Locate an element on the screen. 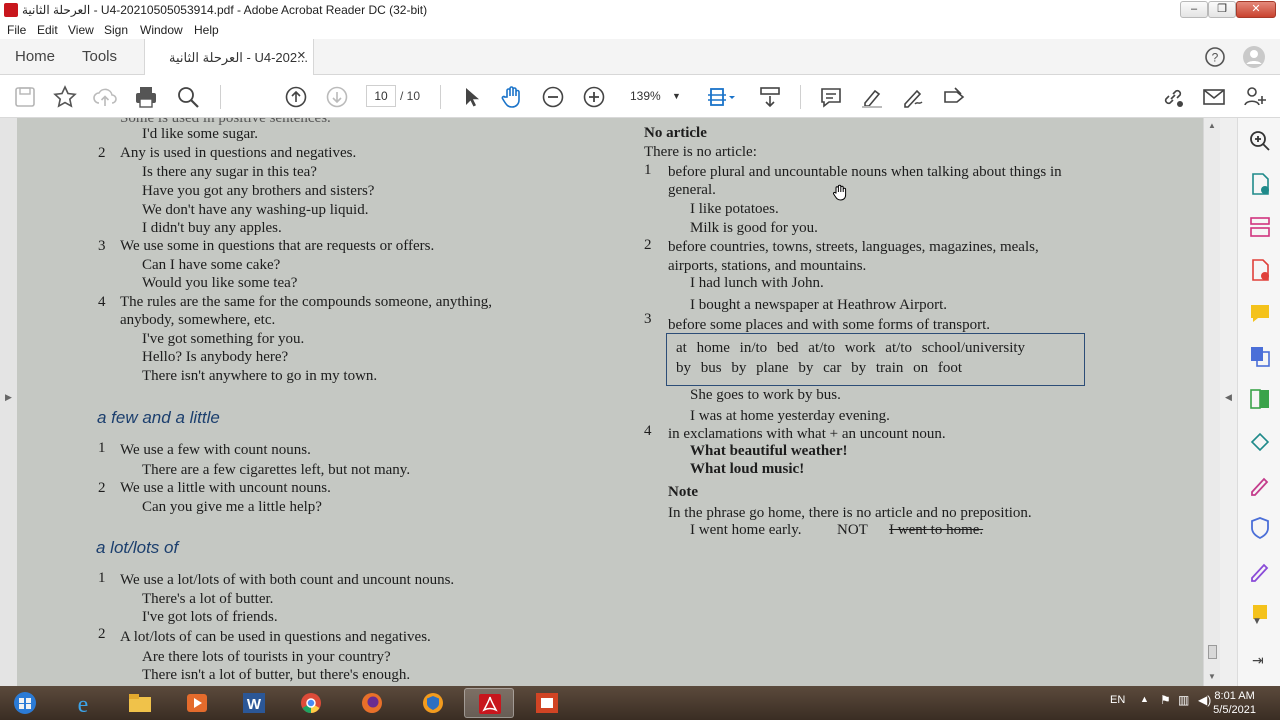 The width and height of the screenshot is (1280, 720). text-line: I went home early. is located at coordinates (746, 530).